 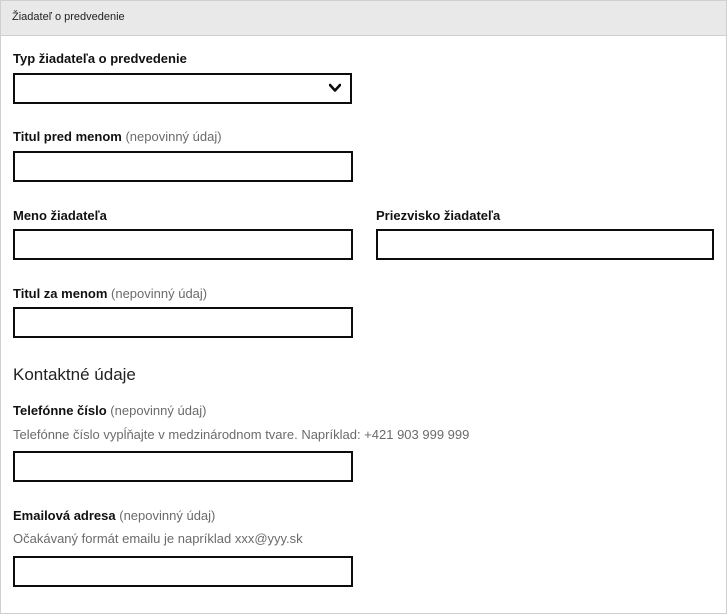 What do you see at coordinates (60, 293) in the screenshot?
I see `title-after-label-text: Titul za menom` at bounding box center [60, 293].